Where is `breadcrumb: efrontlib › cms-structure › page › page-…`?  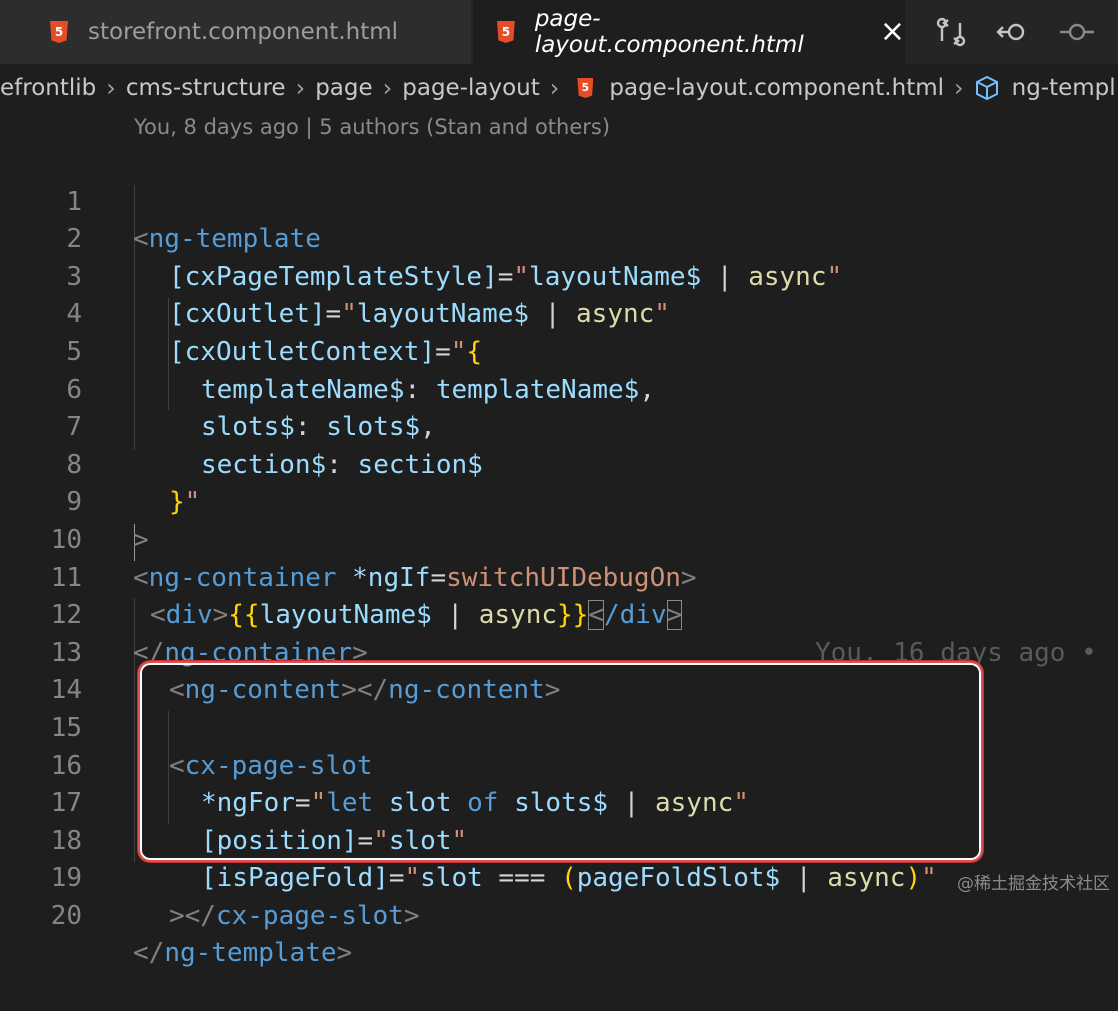 breadcrumb: efrontlib › cms-structure › page › page-… is located at coordinates (559, 88).